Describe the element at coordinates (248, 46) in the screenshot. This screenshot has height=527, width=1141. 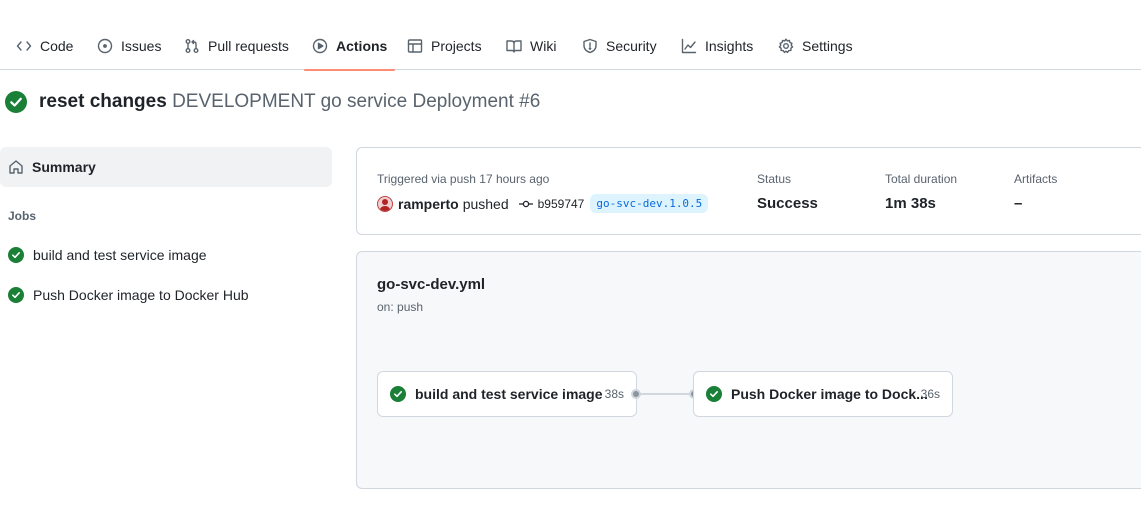
I see `tab-pull-requests-label: Pull requests` at that location.